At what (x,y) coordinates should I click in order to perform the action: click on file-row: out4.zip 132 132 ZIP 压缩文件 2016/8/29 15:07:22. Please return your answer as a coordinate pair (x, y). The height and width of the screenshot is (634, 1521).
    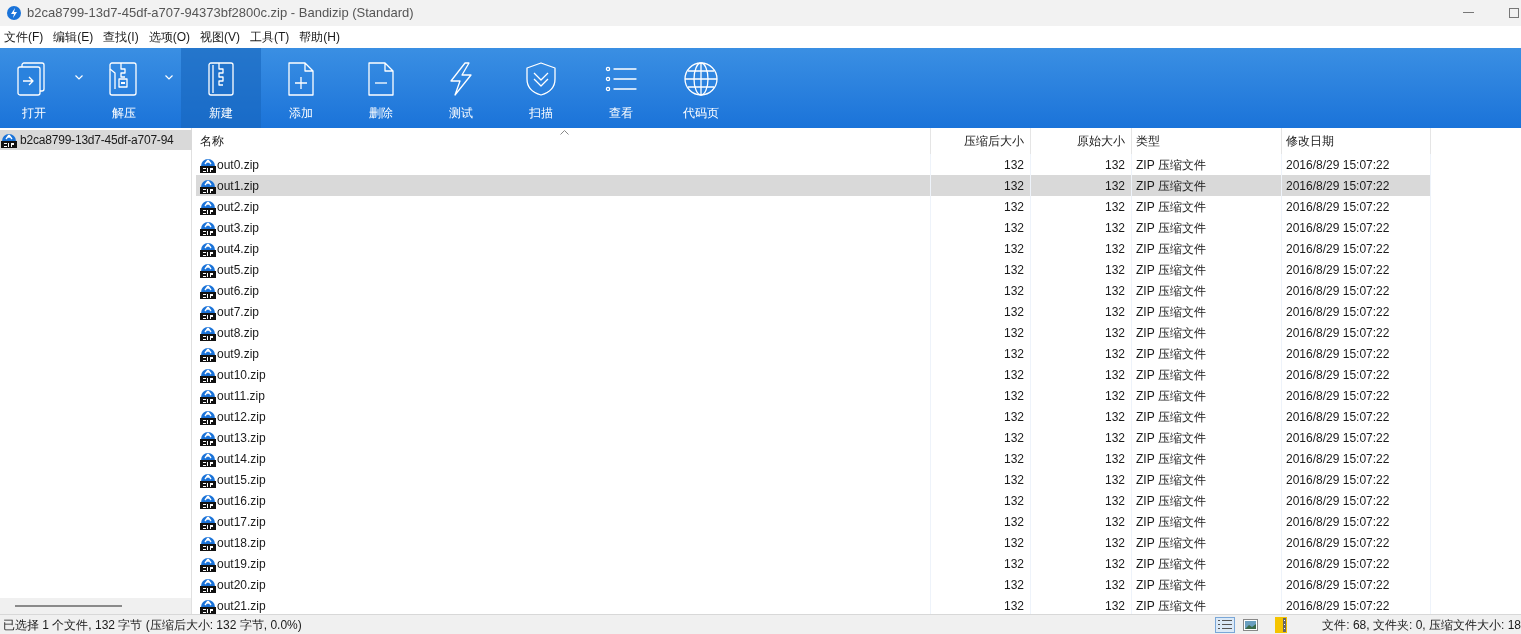
    Looking at the image, I should click on (813, 248).